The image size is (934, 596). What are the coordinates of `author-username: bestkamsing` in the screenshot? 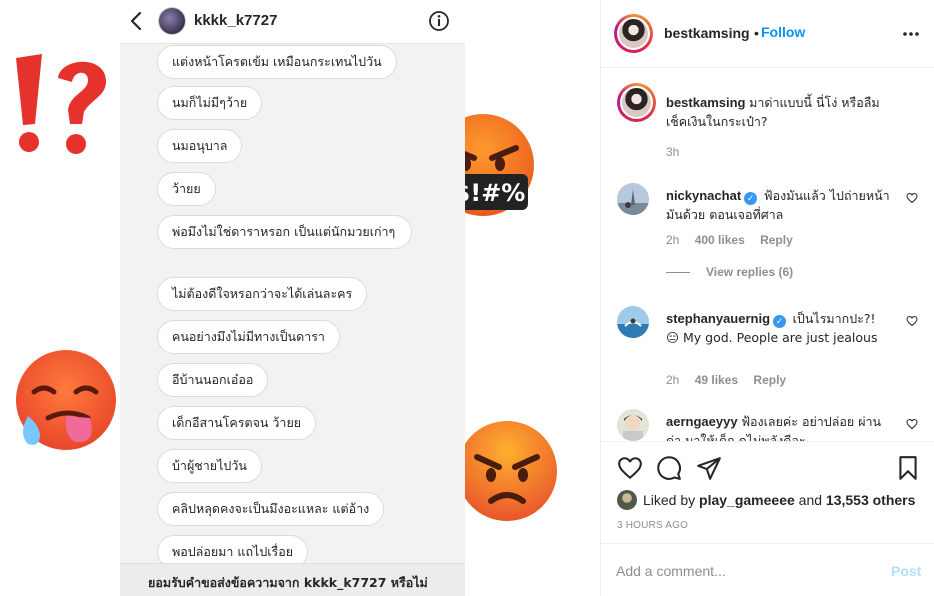 It's located at (707, 33).